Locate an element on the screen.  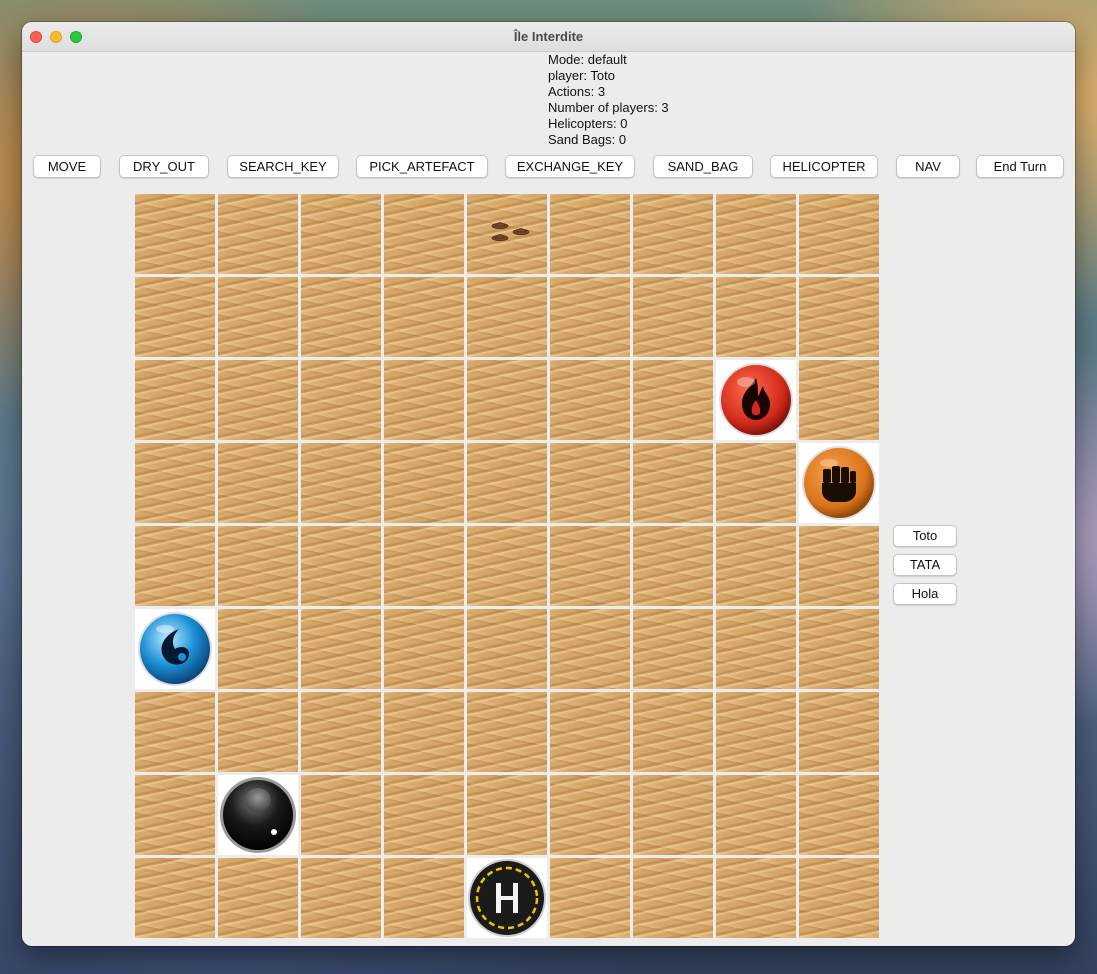
search-key-button: SEARCH_KEY is located at coordinates (283, 166).